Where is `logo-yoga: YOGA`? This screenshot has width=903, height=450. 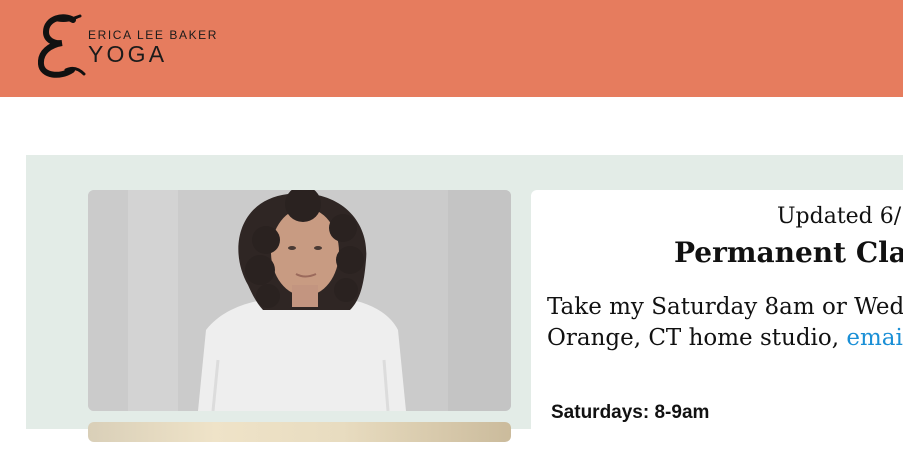 logo-yoga: YOGA is located at coordinates (128, 54).